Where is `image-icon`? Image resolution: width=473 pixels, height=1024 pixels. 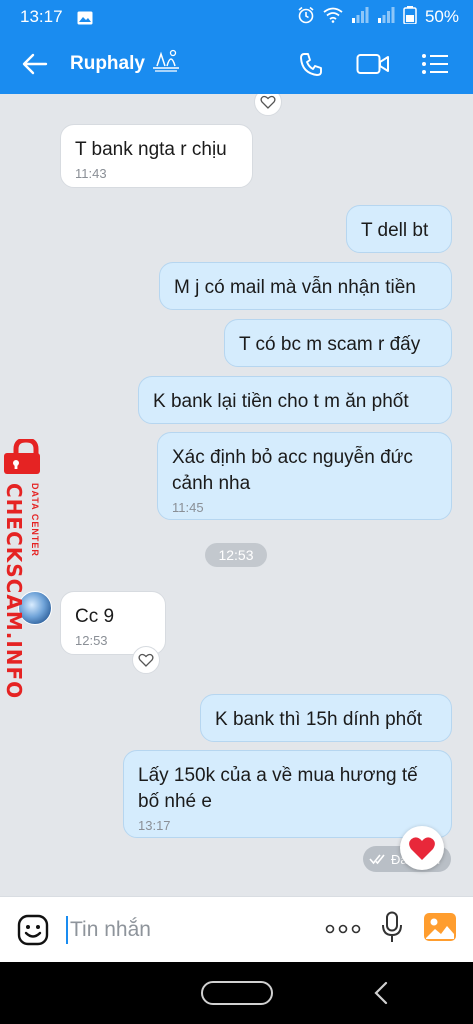
image-icon is located at coordinates (440, 927).